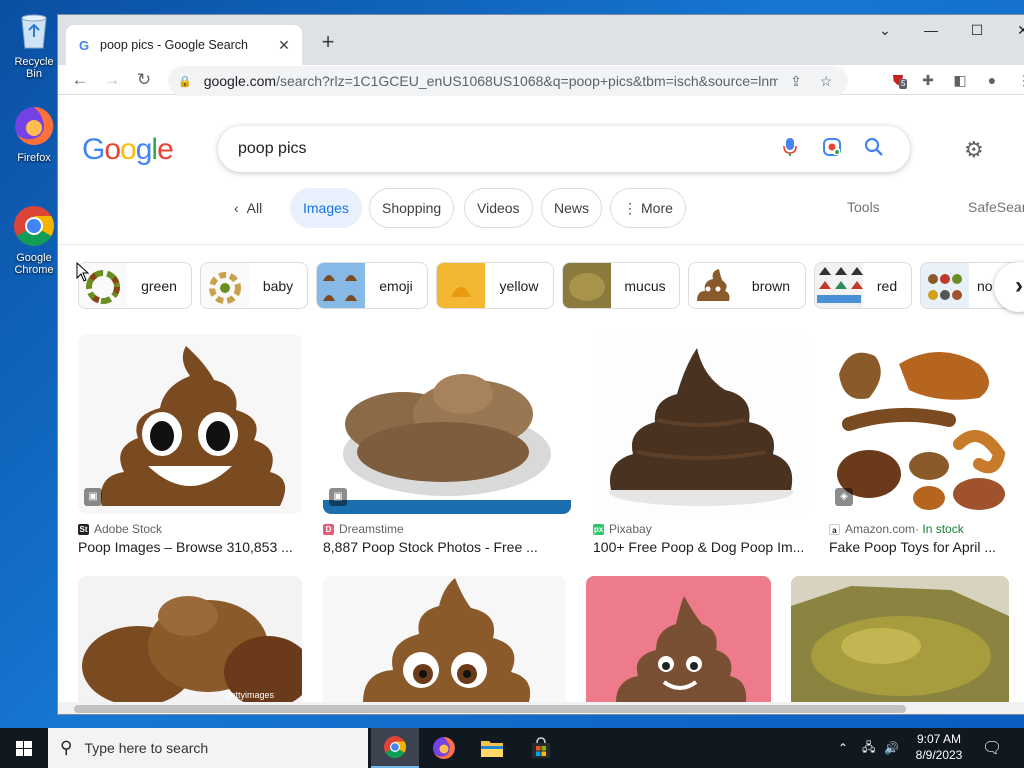  Describe the element at coordinates (630, 207) in the screenshot. I see `more-dots-icon: ⋮` at that location.